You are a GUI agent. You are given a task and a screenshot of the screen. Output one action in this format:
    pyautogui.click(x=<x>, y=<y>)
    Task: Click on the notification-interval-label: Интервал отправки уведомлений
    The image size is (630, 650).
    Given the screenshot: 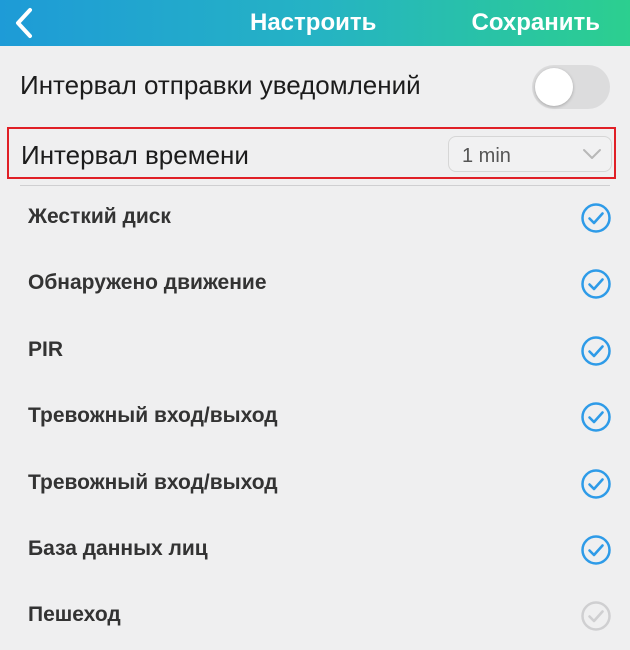 What is the action you would take?
    pyautogui.click(x=220, y=85)
    